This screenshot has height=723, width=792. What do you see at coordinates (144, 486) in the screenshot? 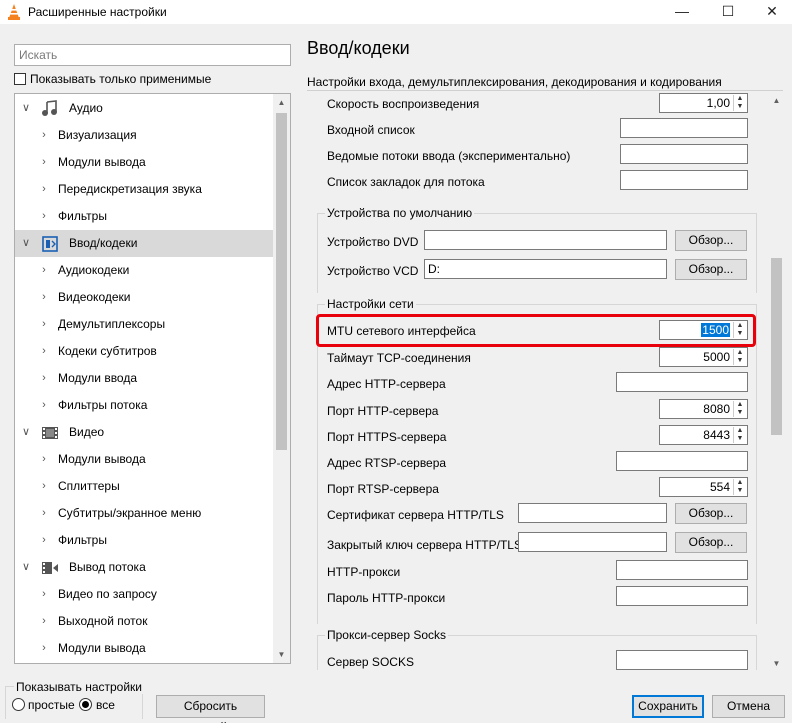
I see `tree-item: › Сплиттеры` at bounding box center [144, 486].